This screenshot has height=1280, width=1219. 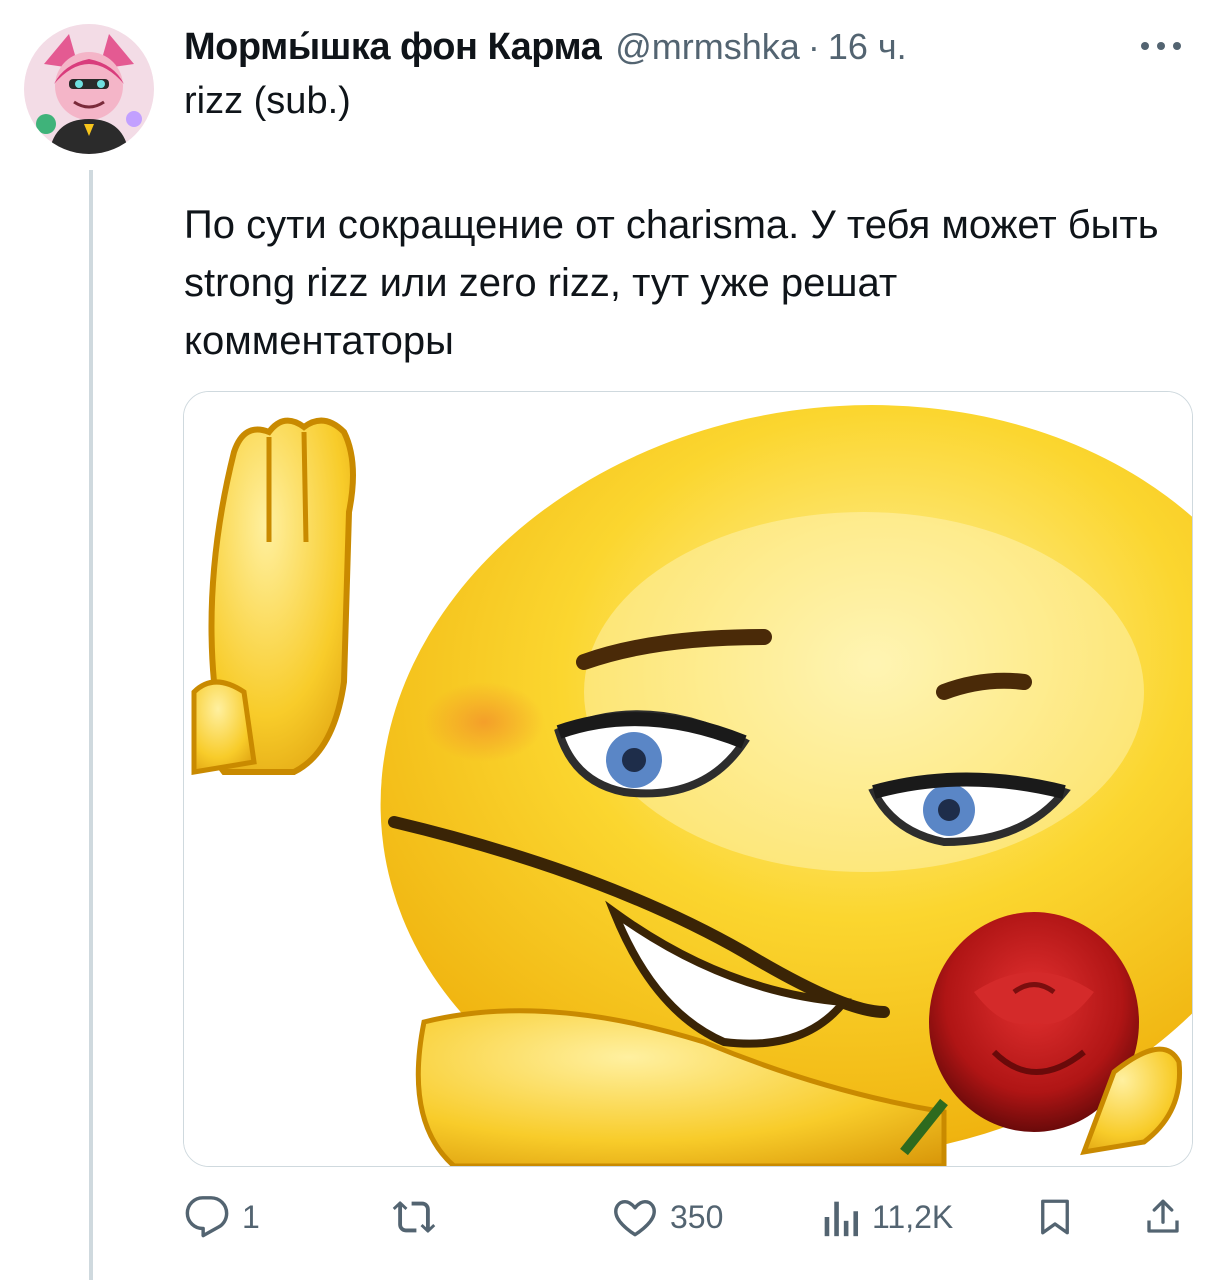 What do you see at coordinates (207, 1217) in the screenshot?
I see `reply-icon` at bounding box center [207, 1217].